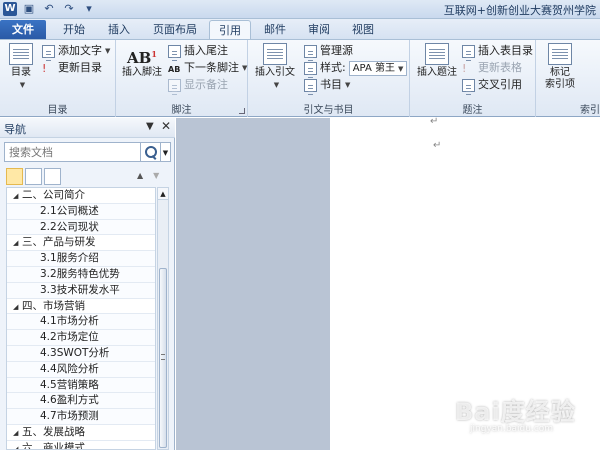 This screenshot has height=450, width=600. I want to click on bibliography-button: 书目 ▼, so click(327, 85).